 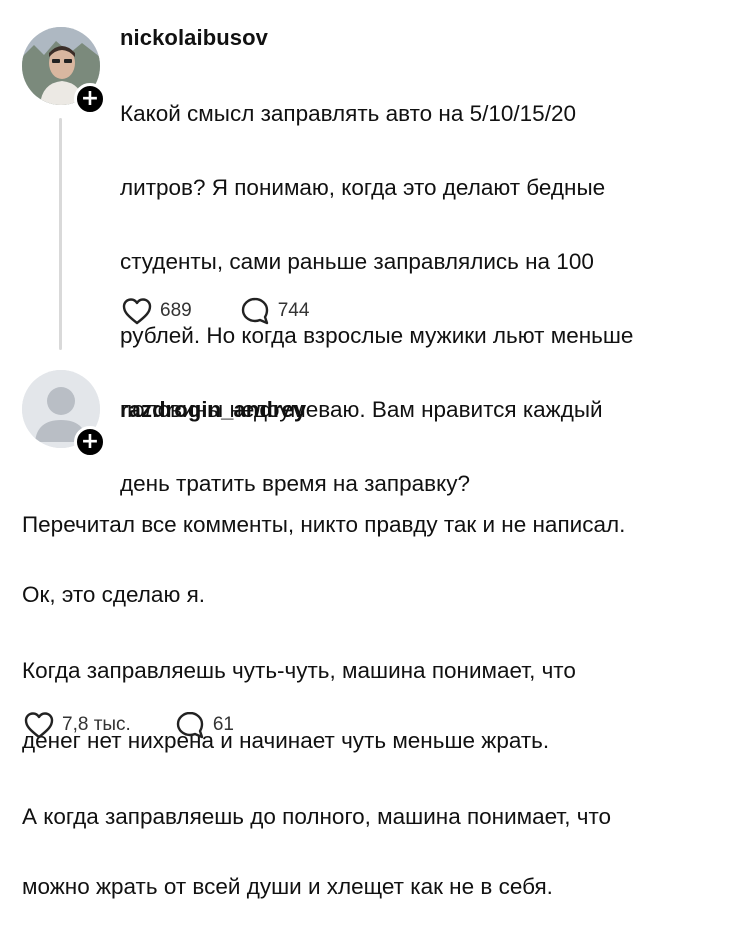 What do you see at coordinates (275, 311) in the screenshot?
I see `comment-button: 744` at bounding box center [275, 311].